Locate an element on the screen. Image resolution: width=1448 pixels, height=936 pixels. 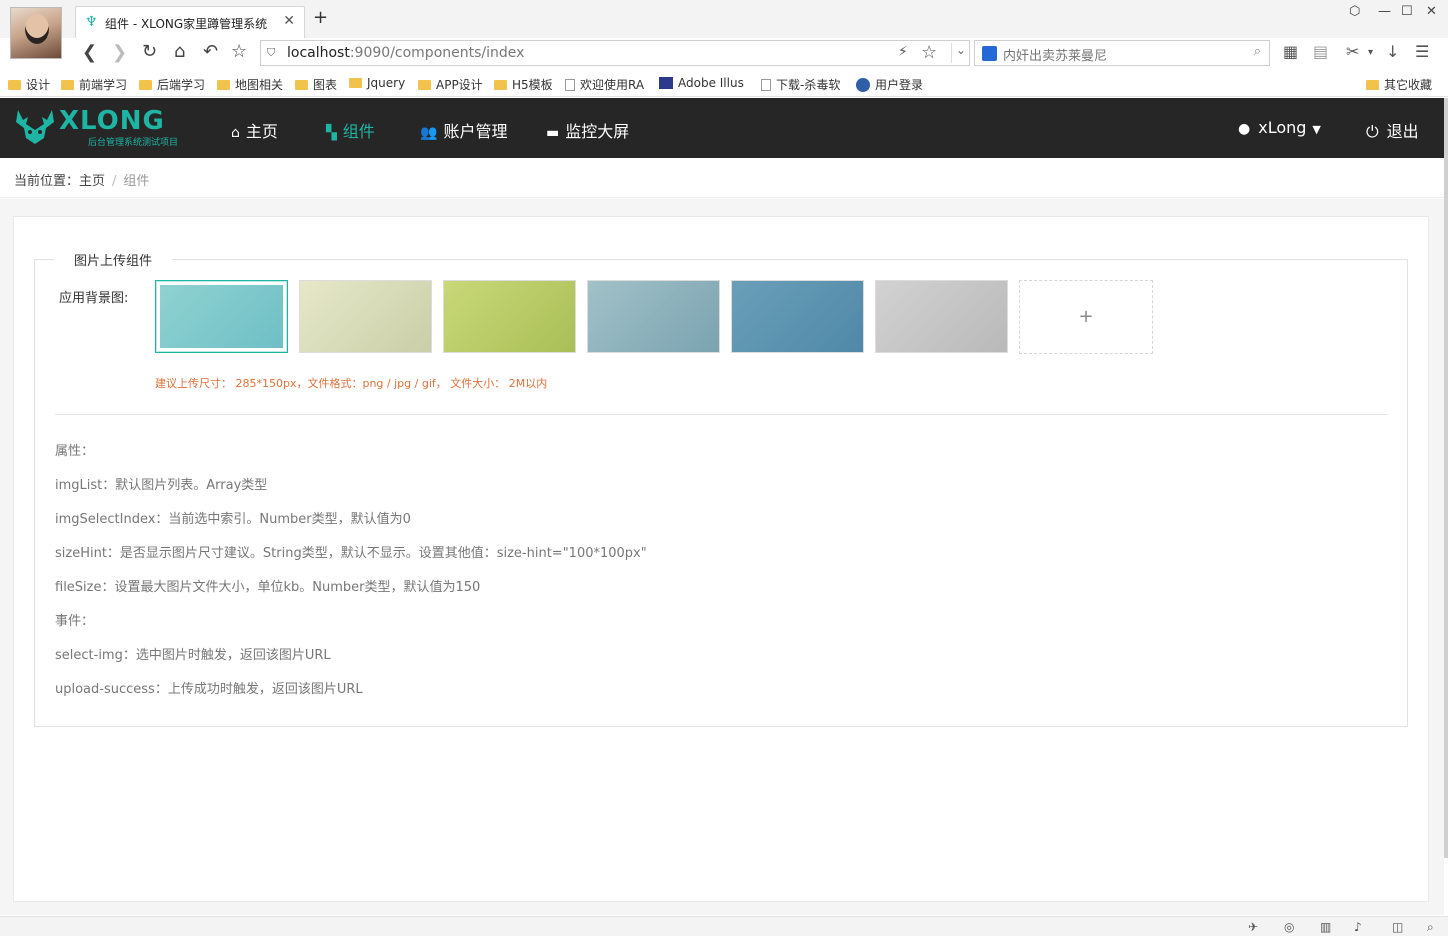
doc-line: imgList：默认图片列表。Array类型 is located at coordinates (161, 485).